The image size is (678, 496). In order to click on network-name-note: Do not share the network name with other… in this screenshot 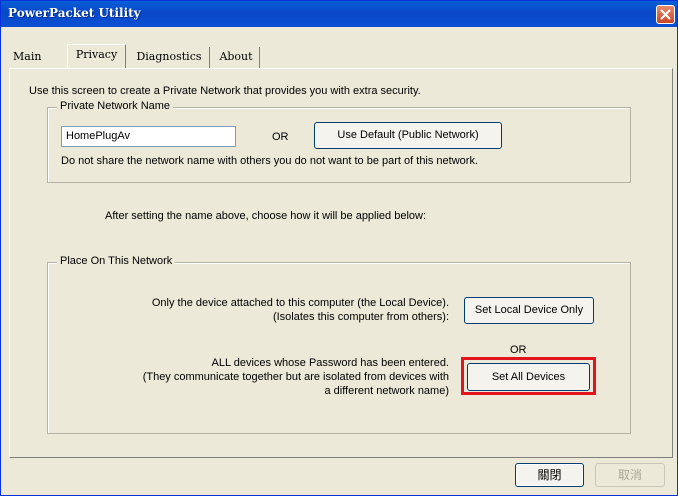, I will do `click(270, 161)`.